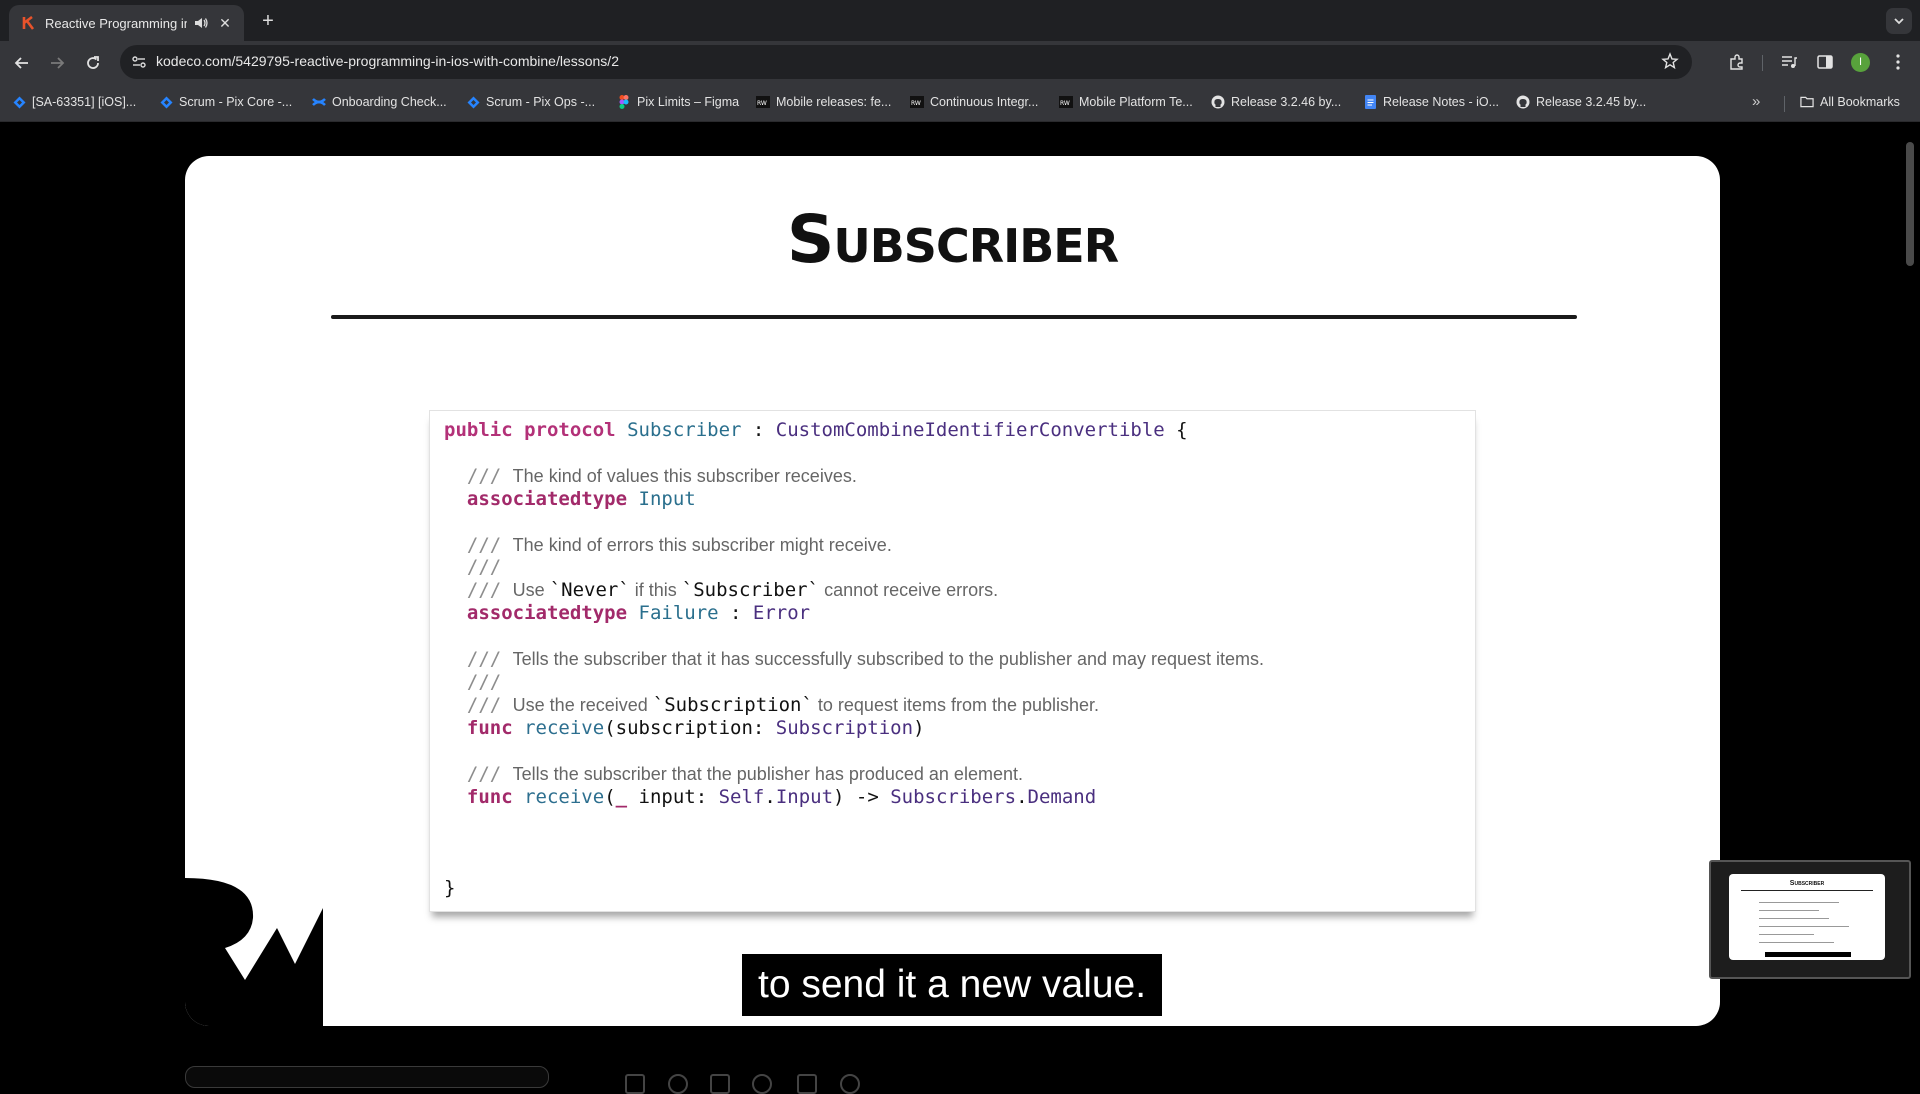  I want to click on pip-slide-title: Subscriber, so click(1807, 883).